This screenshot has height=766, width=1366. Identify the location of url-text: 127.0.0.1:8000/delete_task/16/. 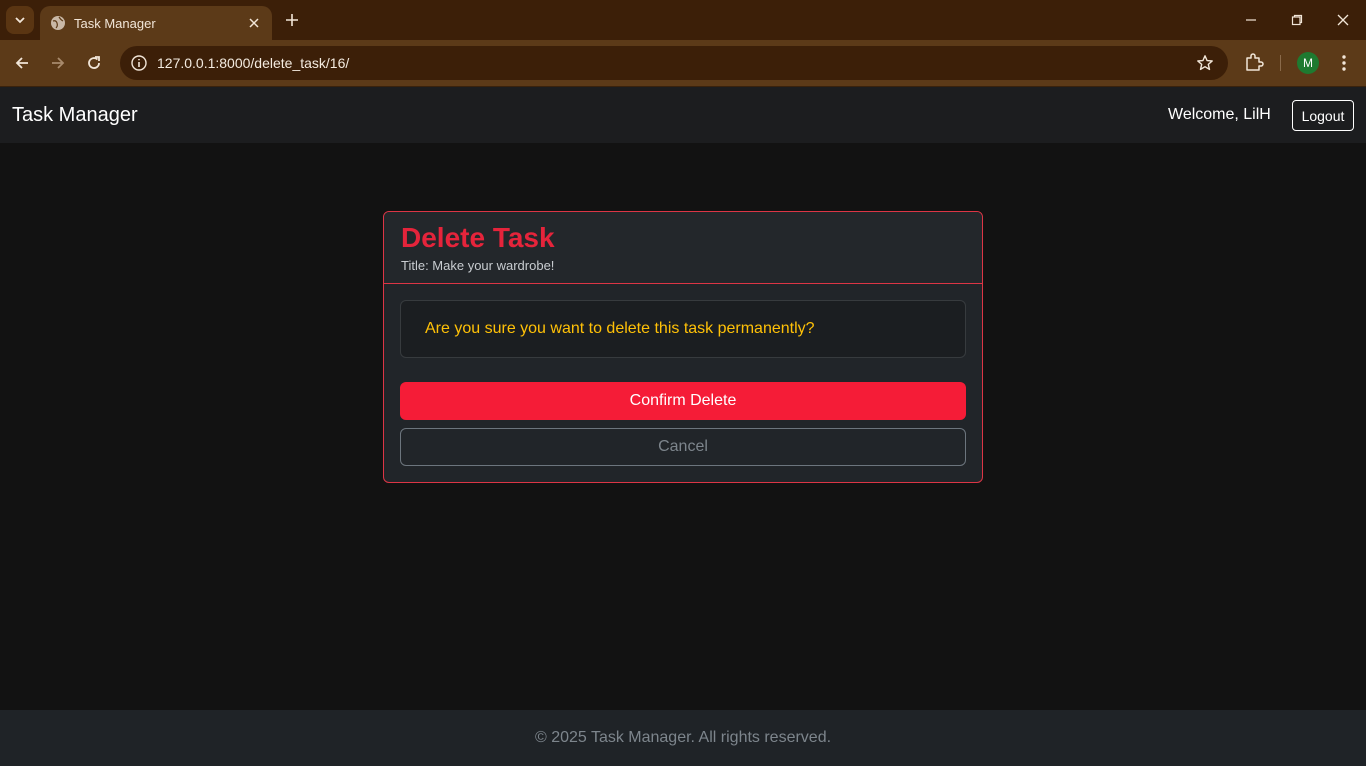
(253, 63).